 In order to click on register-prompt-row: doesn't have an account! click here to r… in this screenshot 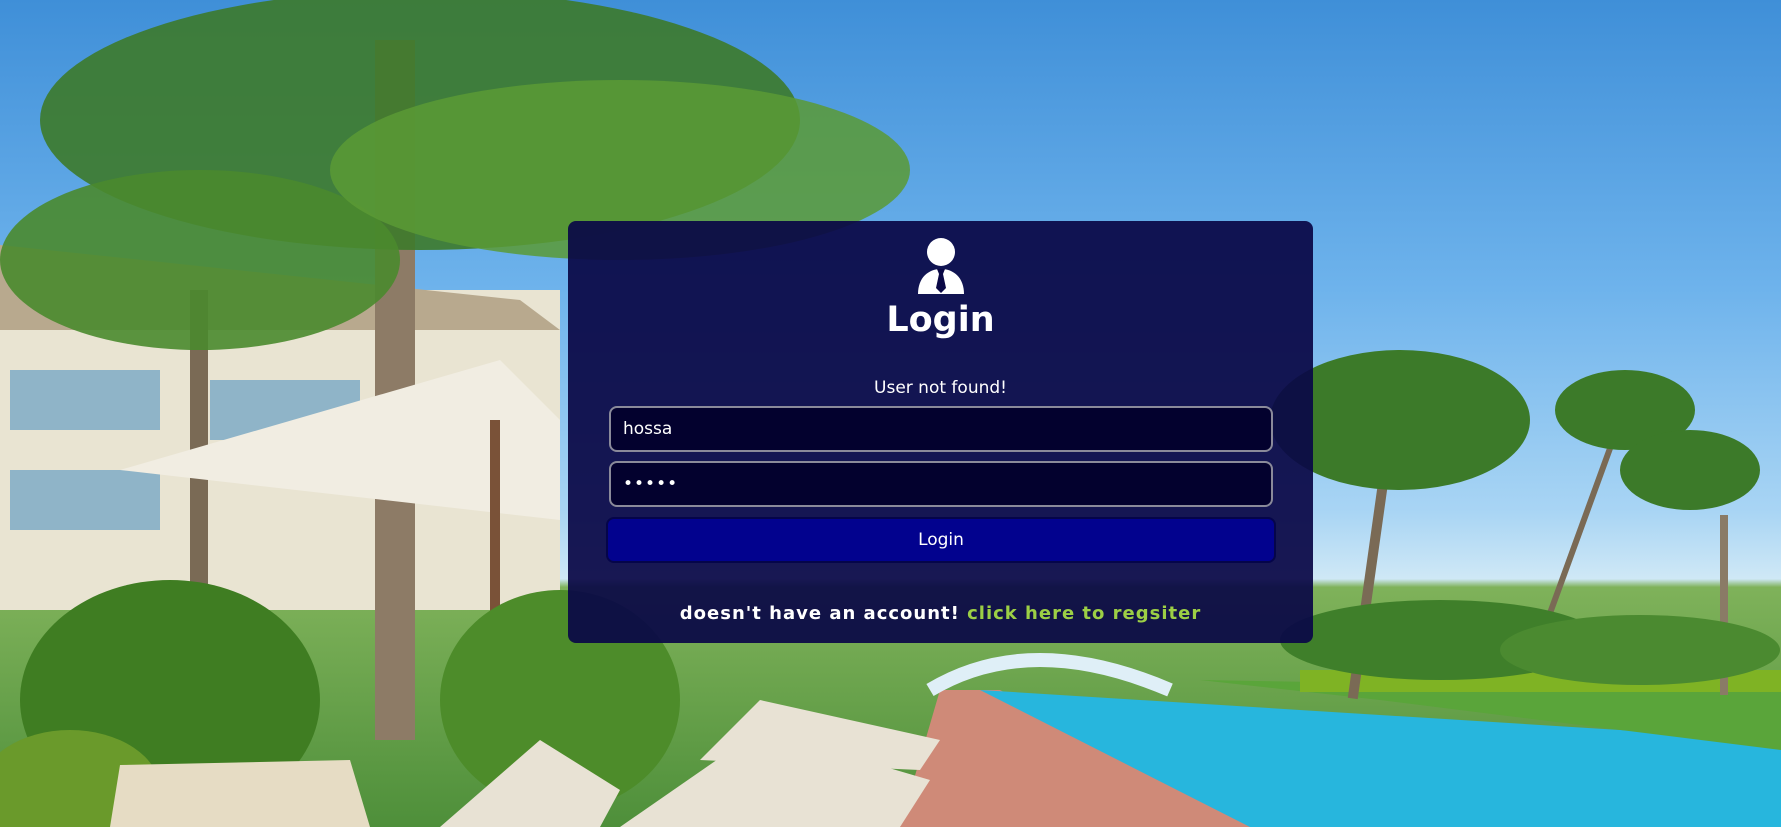, I will do `click(940, 614)`.